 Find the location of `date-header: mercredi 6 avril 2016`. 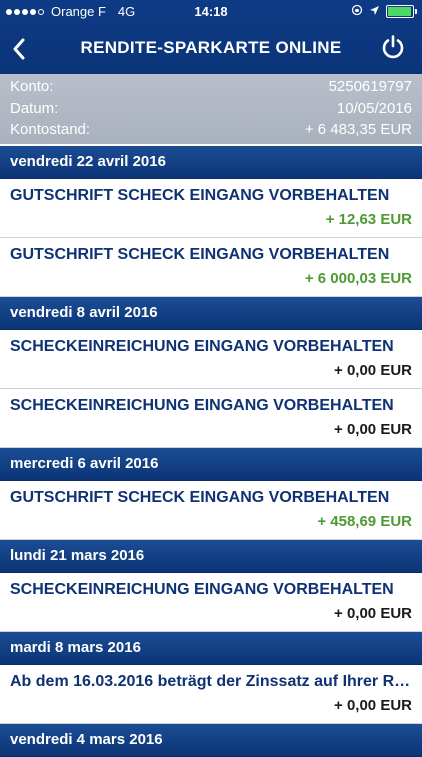

date-header: mercredi 6 avril 2016 is located at coordinates (211, 464).